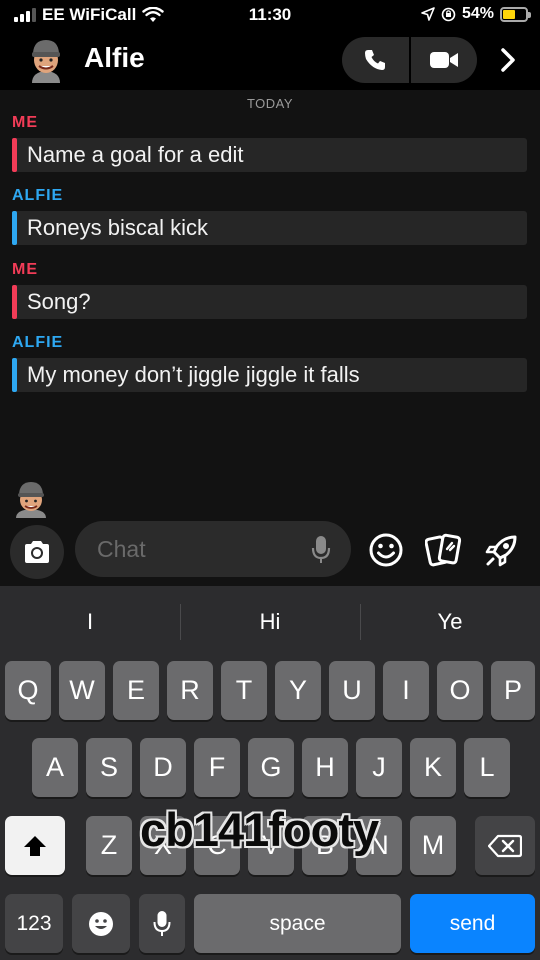  What do you see at coordinates (28, 690) in the screenshot?
I see `key-q: Q` at bounding box center [28, 690].